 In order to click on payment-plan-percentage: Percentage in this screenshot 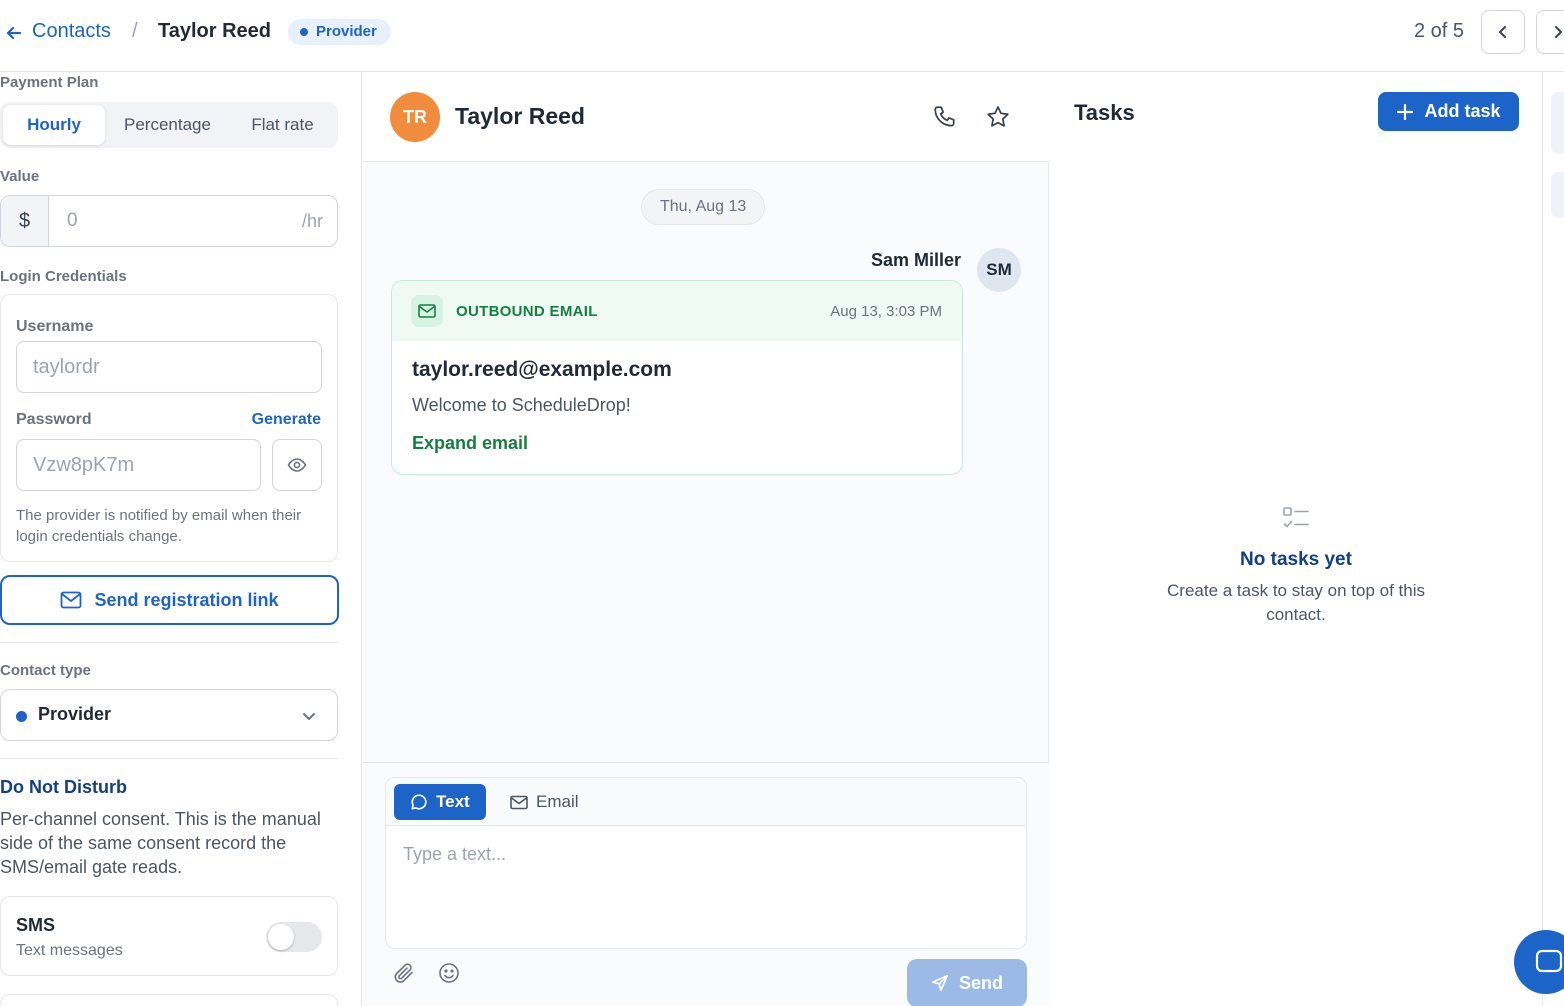, I will do `click(167, 125)`.